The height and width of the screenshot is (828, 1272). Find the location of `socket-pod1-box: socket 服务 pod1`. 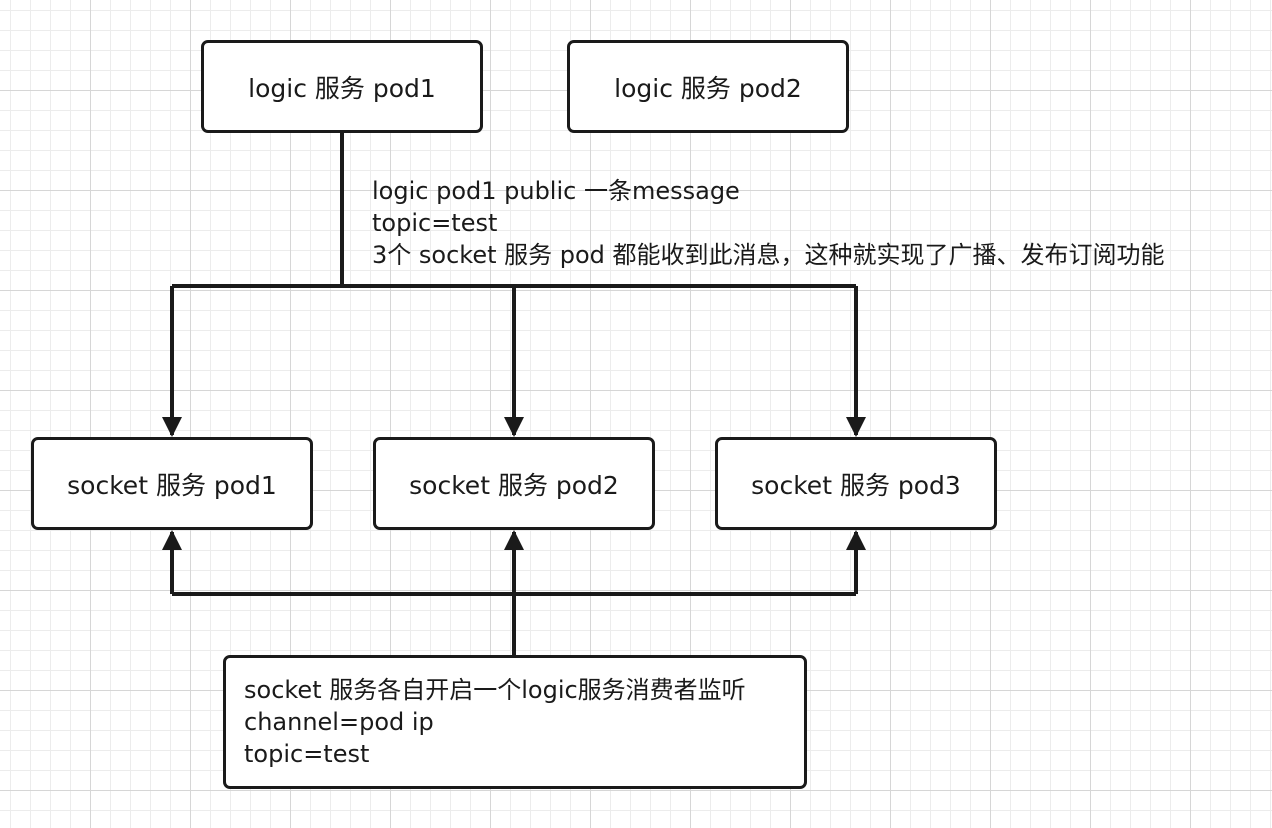

socket-pod1-box: socket 服务 pod1 is located at coordinates (172, 483).